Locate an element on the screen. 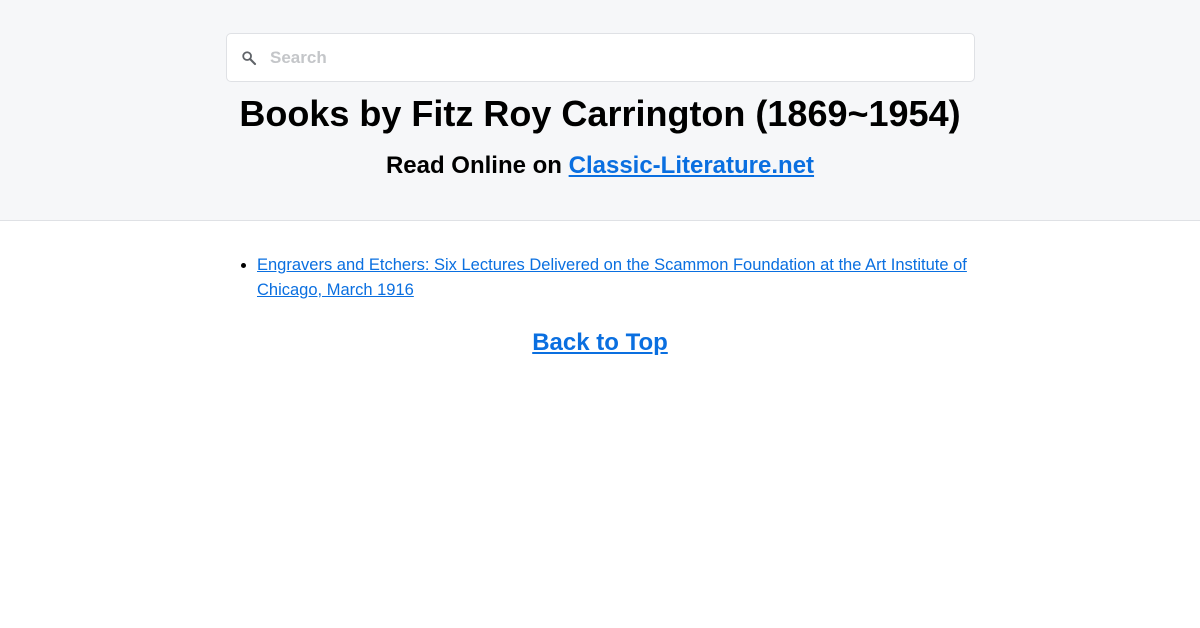 This screenshot has width=1200, height=628. back-to-top-container: Back to Top is located at coordinates (600, 343).